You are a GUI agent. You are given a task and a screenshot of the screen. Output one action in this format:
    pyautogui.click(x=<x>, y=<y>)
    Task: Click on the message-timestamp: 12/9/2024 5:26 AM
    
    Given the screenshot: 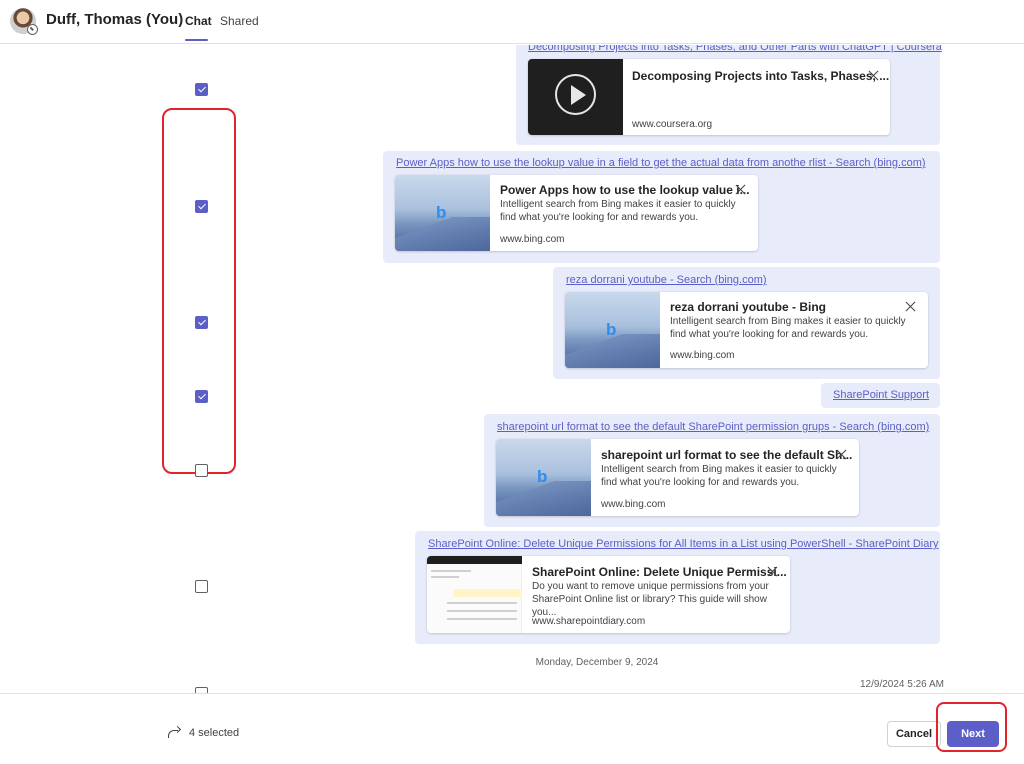 What is the action you would take?
    pyautogui.click(x=902, y=684)
    